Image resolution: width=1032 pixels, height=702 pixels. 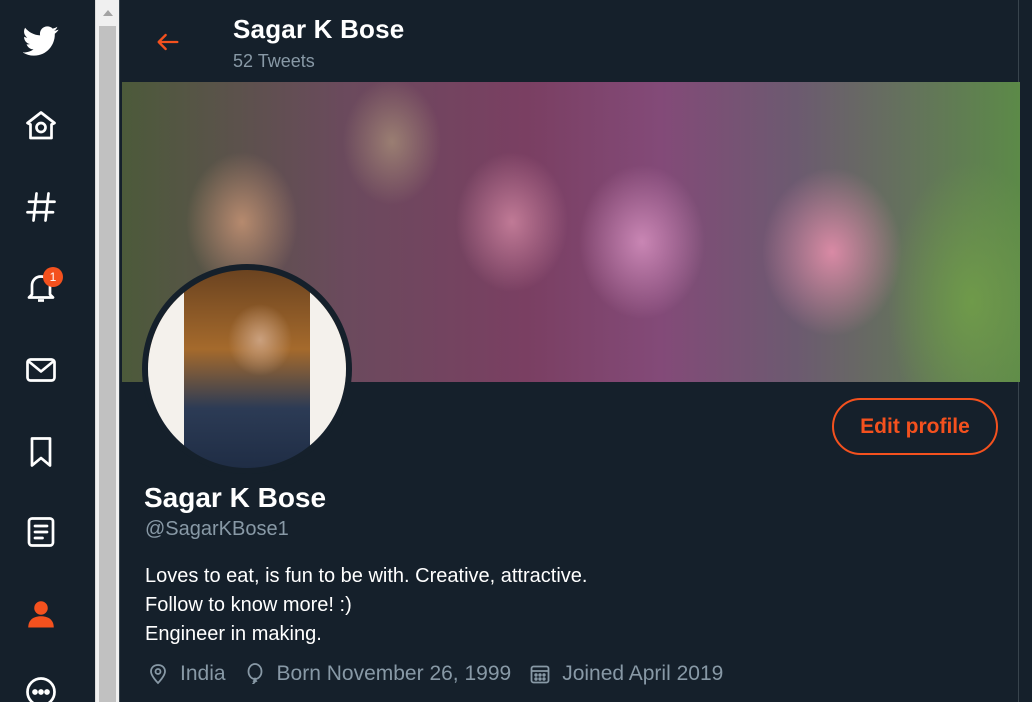 What do you see at coordinates (915, 426) in the screenshot?
I see `edit-profile-button: Edit profile` at bounding box center [915, 426].